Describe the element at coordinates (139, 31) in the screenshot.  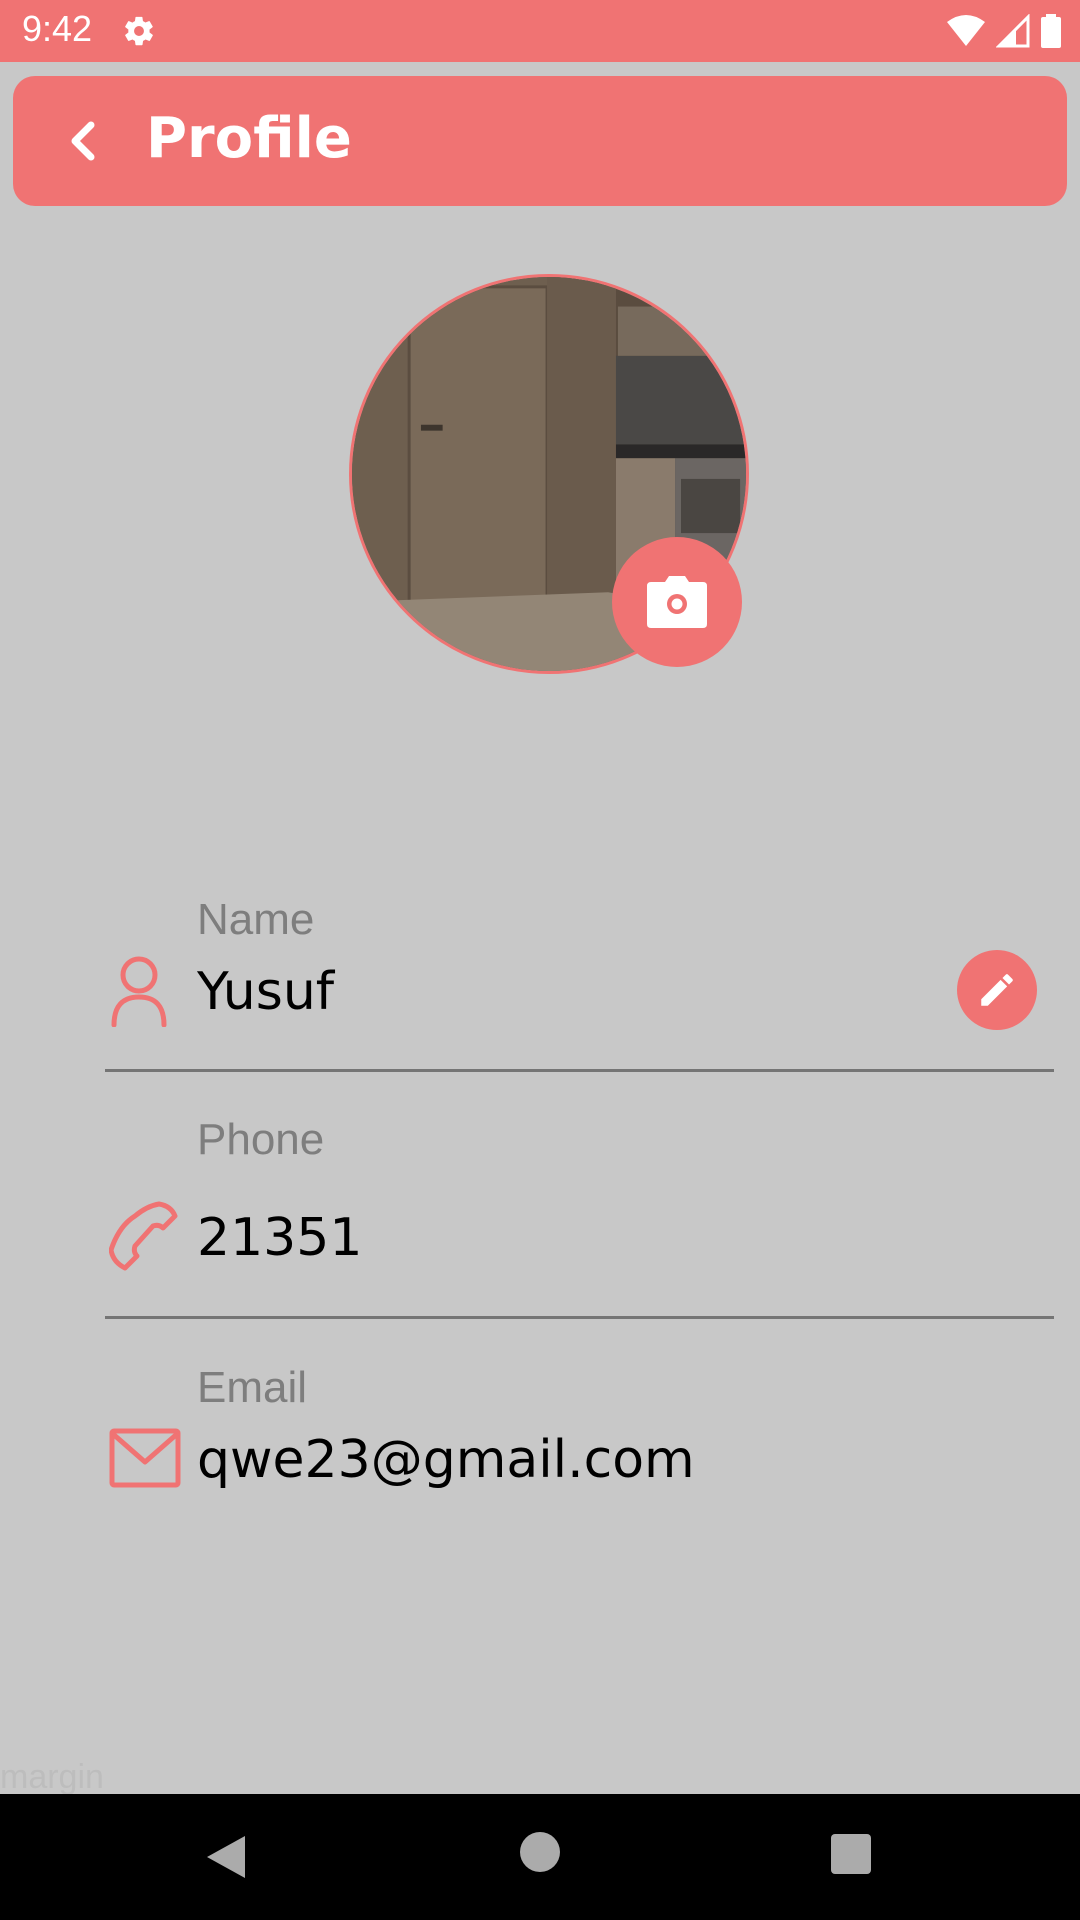
I see `gear-icon` at that location.